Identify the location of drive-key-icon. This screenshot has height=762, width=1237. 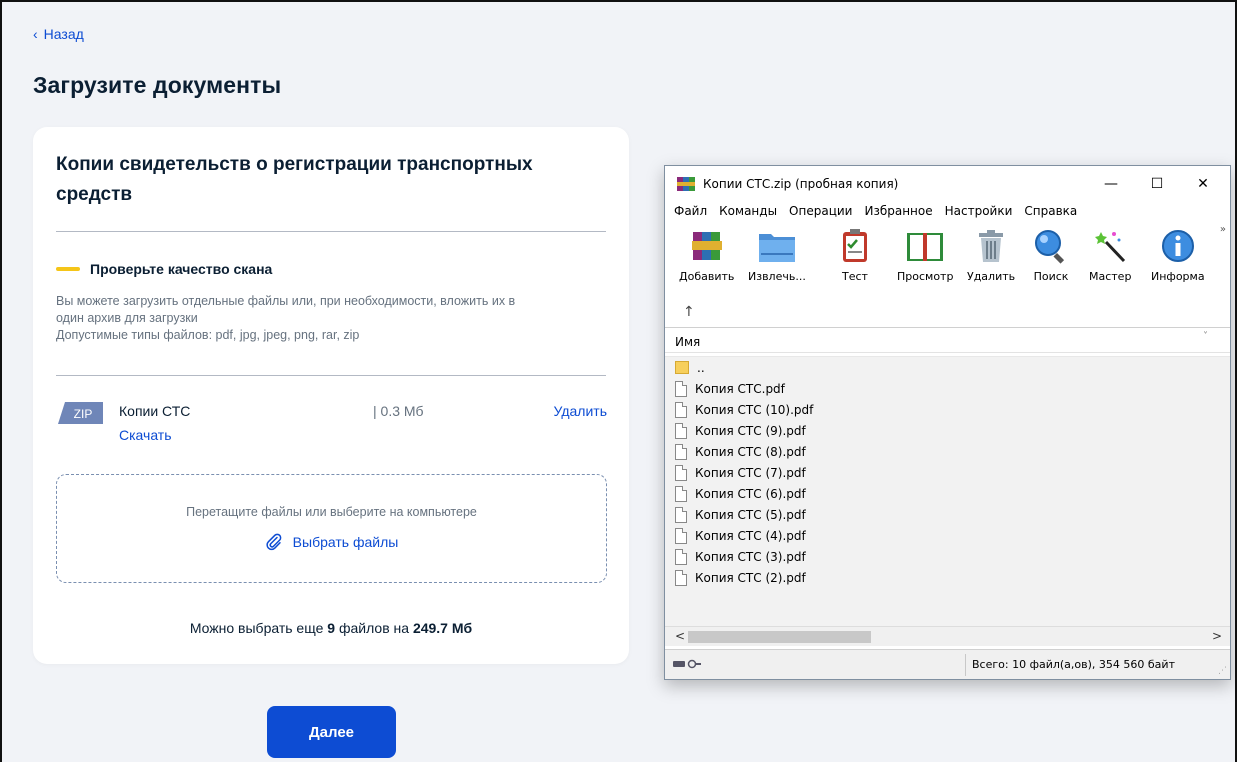
(687, 664).